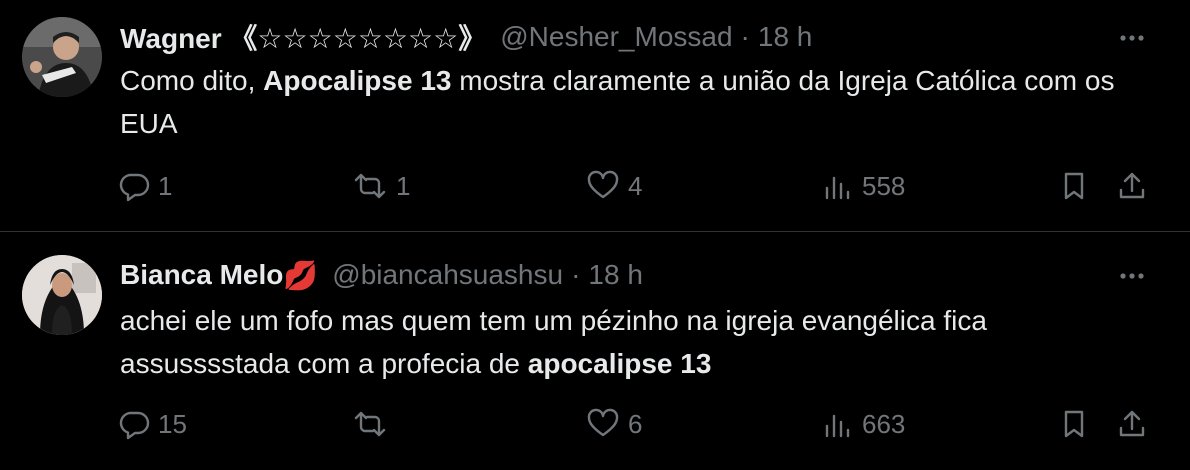 This screenshot has width=1190, height=470. What do you see at coordinates (447, 274) in the screenshot?
I see `handle: @biancahsuashsu` at bounding box center [447, 274].